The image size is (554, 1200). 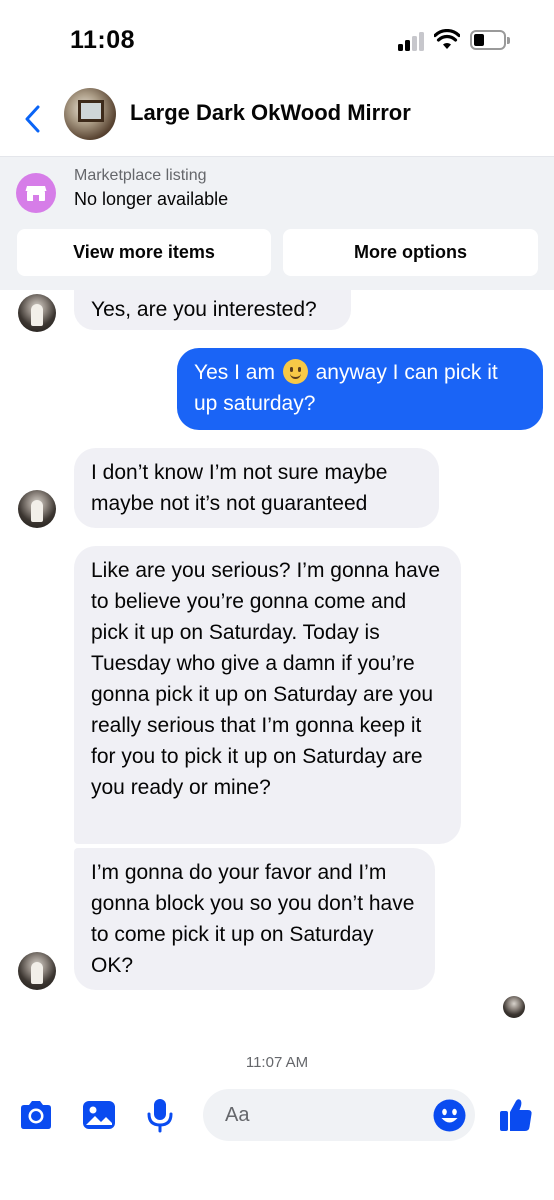 I want to click on slightly-smiling-face-icon, so click(x=295, y=371).